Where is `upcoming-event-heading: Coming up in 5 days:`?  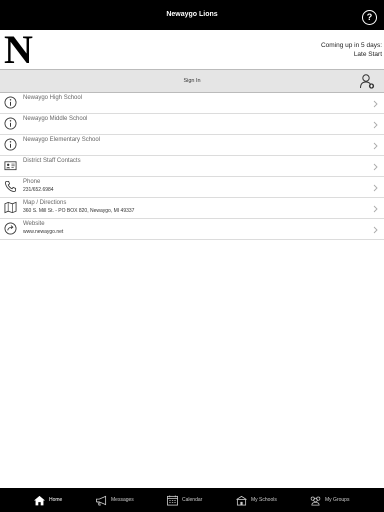
upcoming-event-heading: Coming up in 5 days: is located at coordinates (351, 45).